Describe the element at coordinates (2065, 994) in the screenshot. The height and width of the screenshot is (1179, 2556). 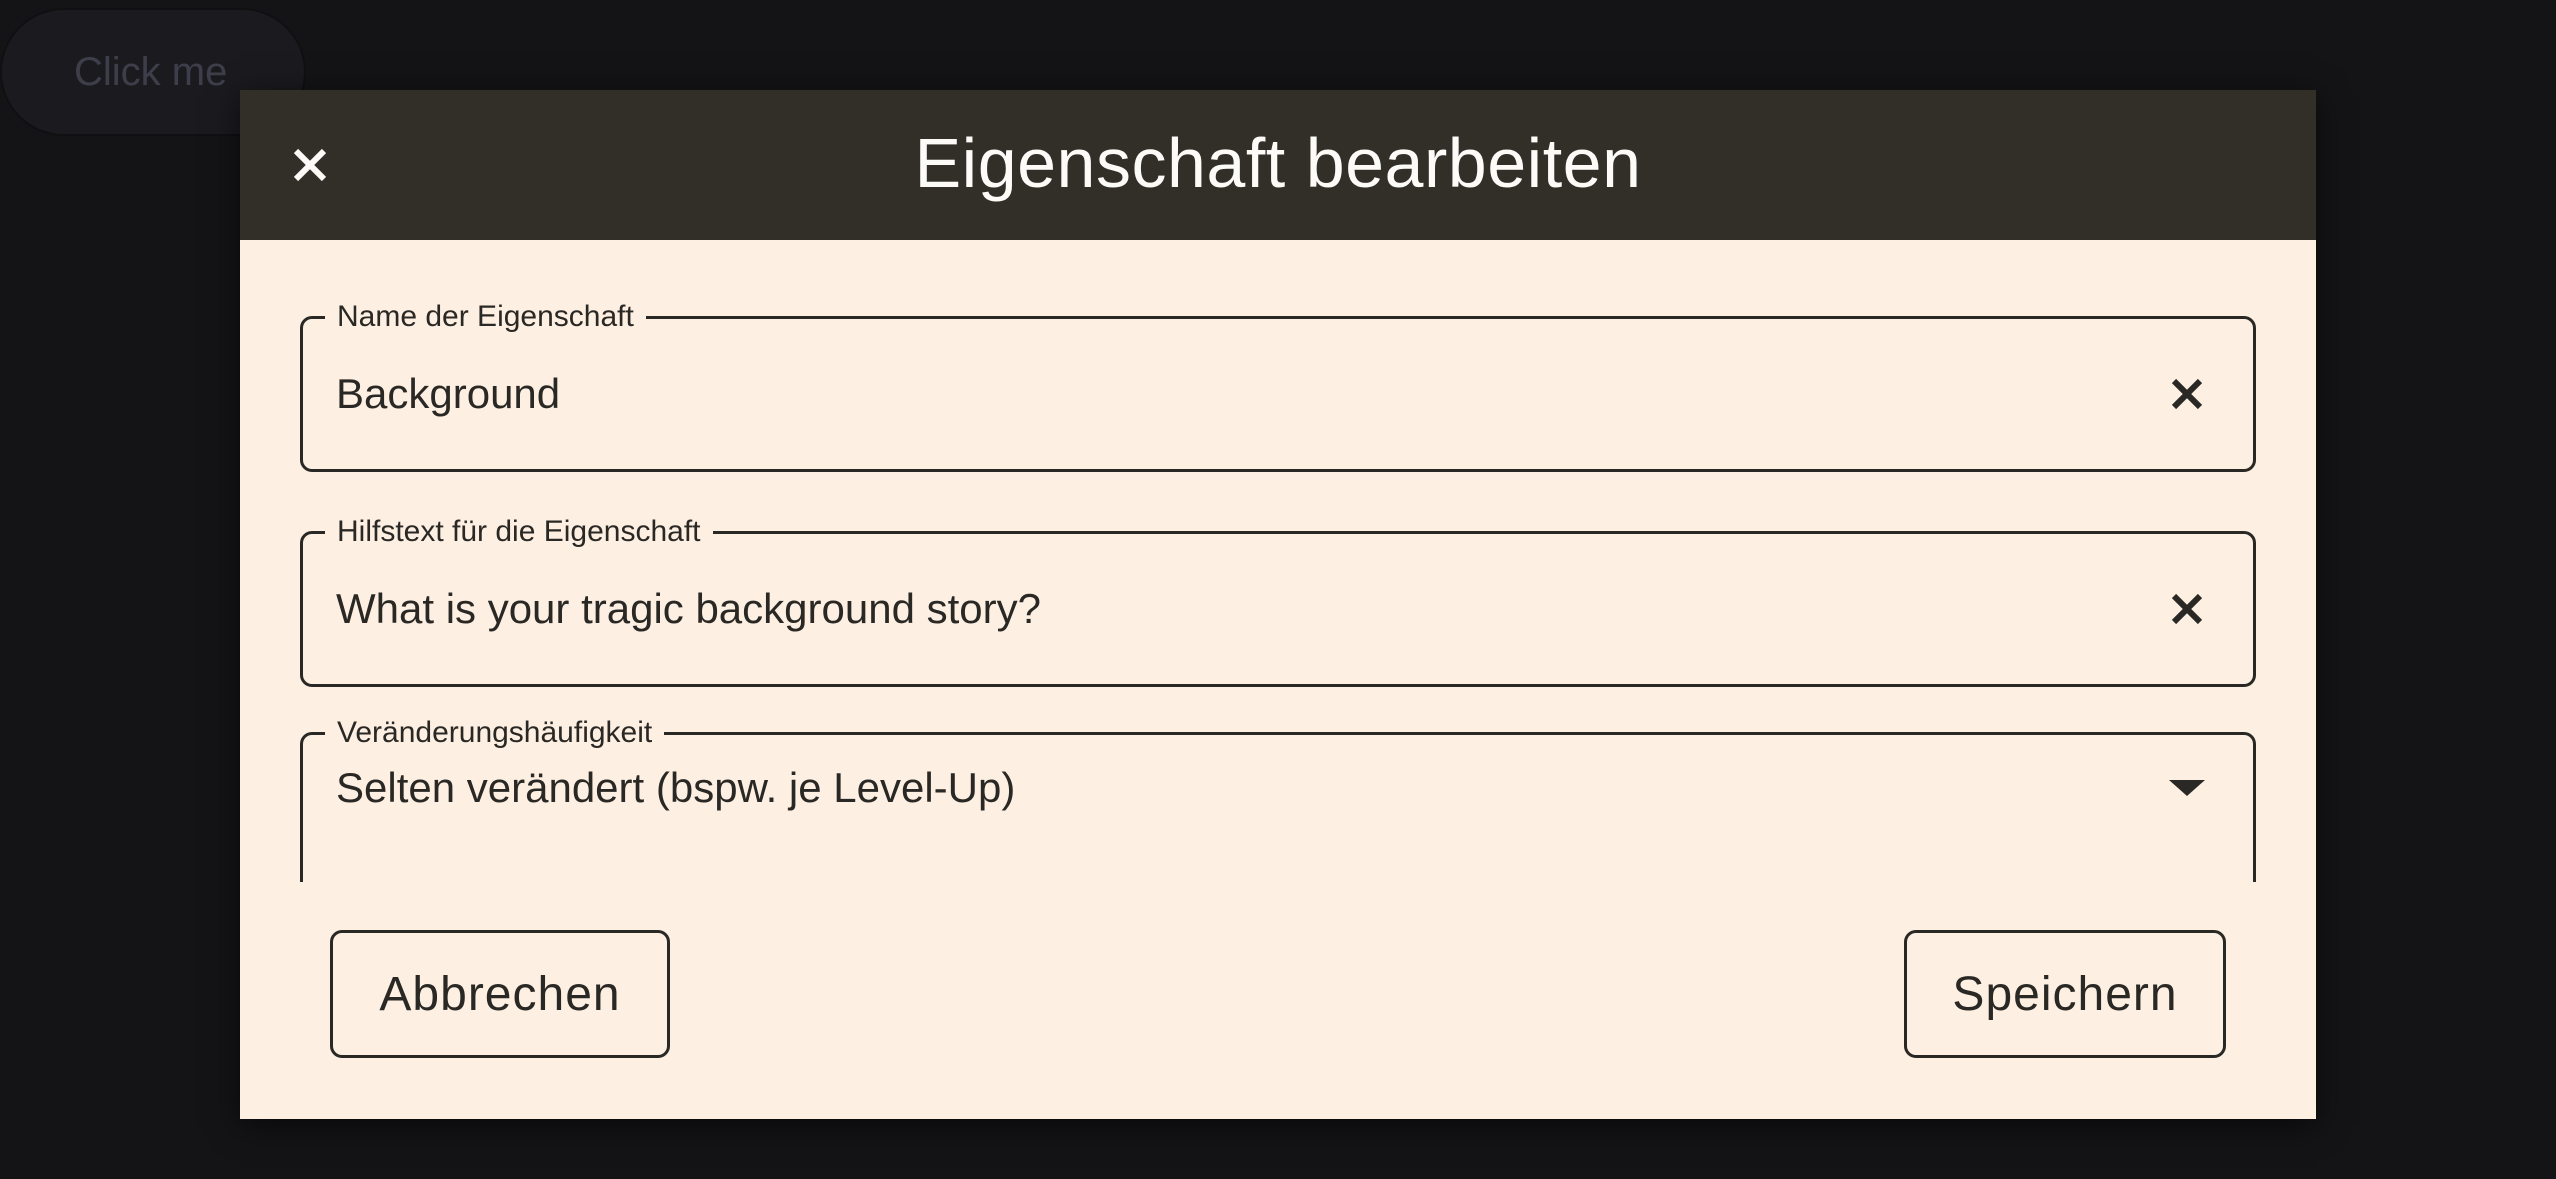
I see `save-button: Speichern` at that location.